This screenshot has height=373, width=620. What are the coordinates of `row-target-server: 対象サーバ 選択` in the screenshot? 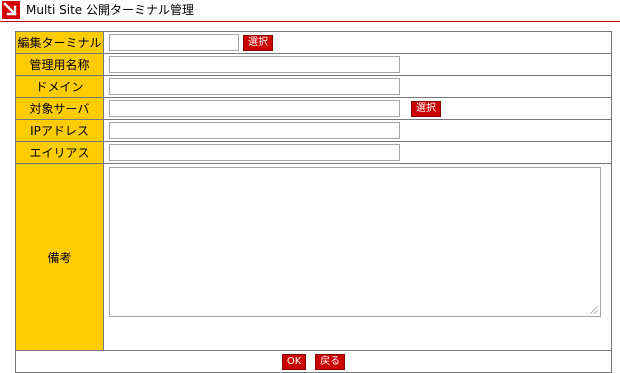 It's located at (313, 108).